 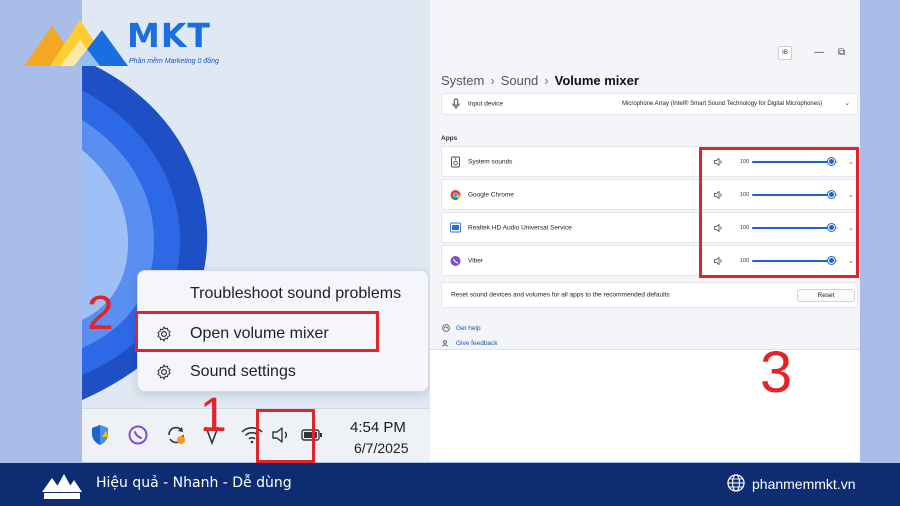 I want to click on wifi-icon, so click(x=252, y=435).